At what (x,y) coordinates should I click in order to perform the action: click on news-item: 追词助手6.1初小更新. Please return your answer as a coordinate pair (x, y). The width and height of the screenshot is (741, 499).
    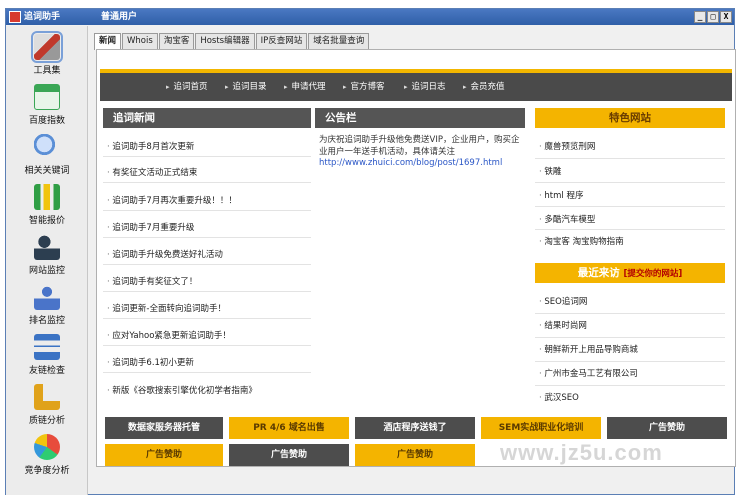
    Looking at the image, I should click on (150, 362).